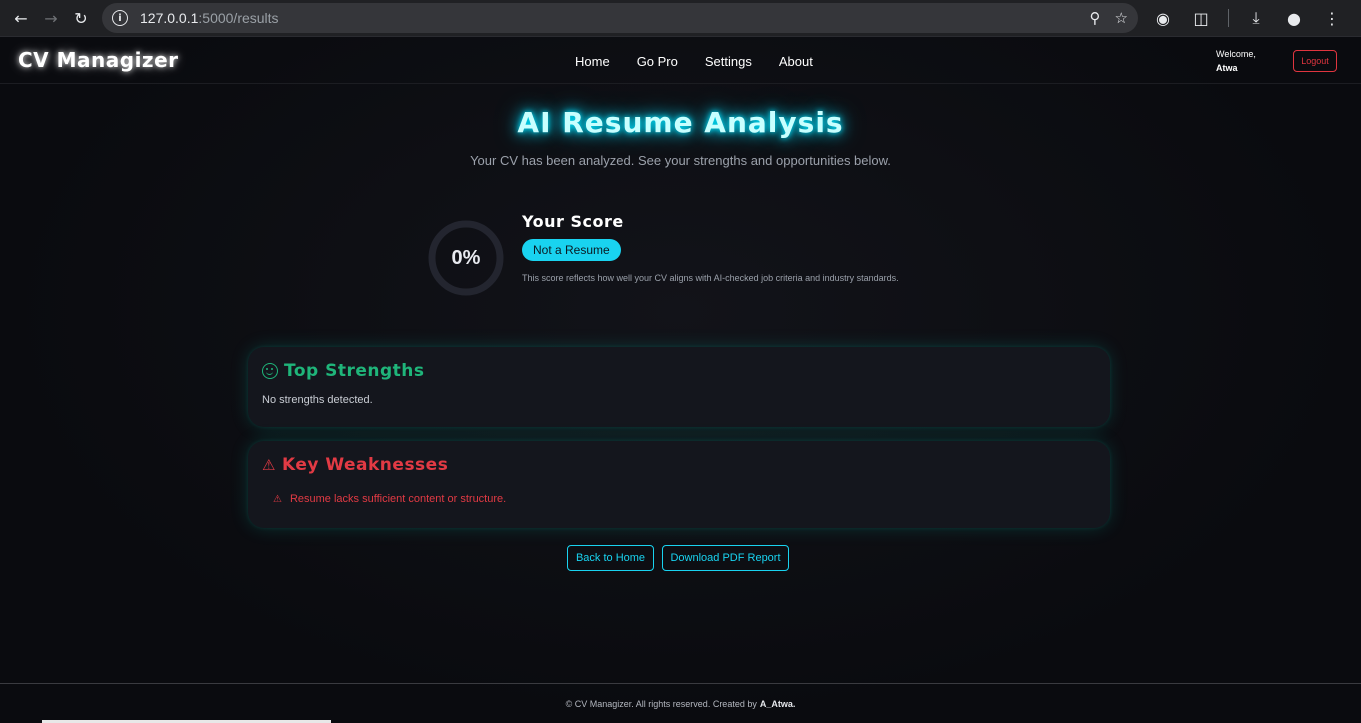  I want to click on smile-icon, so click(270, 371).